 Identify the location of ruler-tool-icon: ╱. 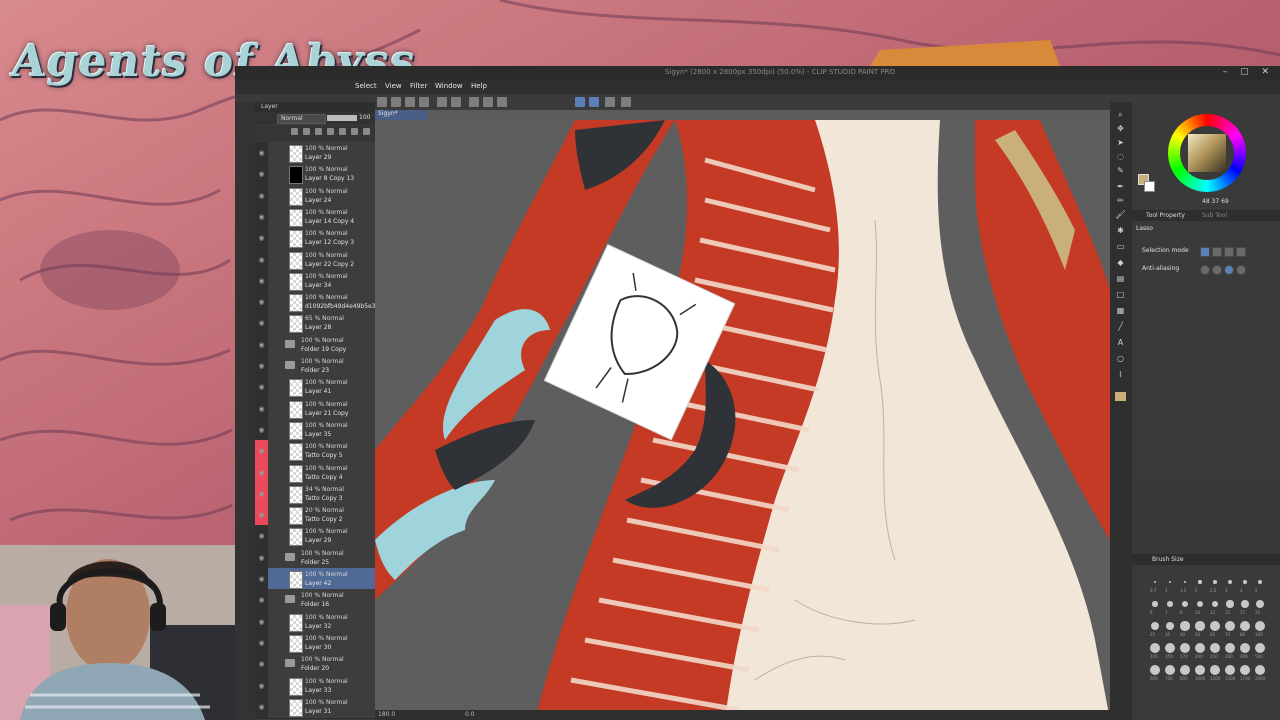
(1120, 326).